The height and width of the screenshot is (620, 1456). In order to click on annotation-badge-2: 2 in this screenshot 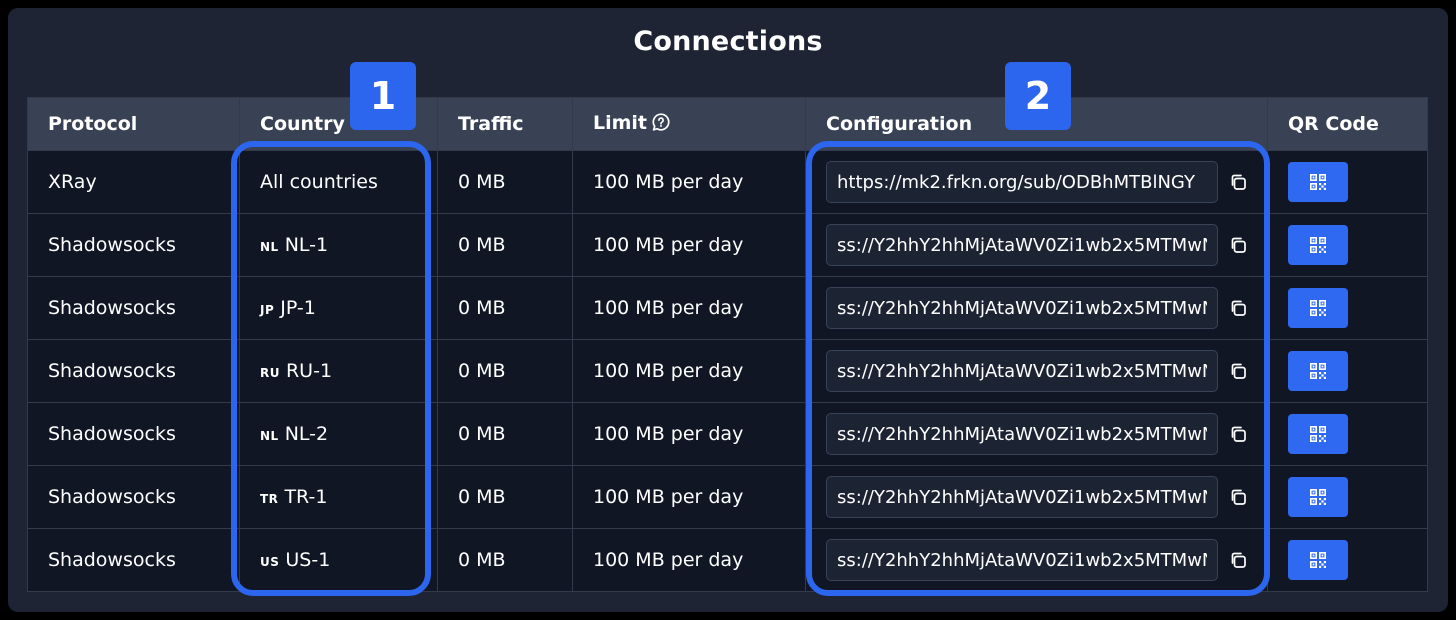, I will do `click(1038, 96)`.